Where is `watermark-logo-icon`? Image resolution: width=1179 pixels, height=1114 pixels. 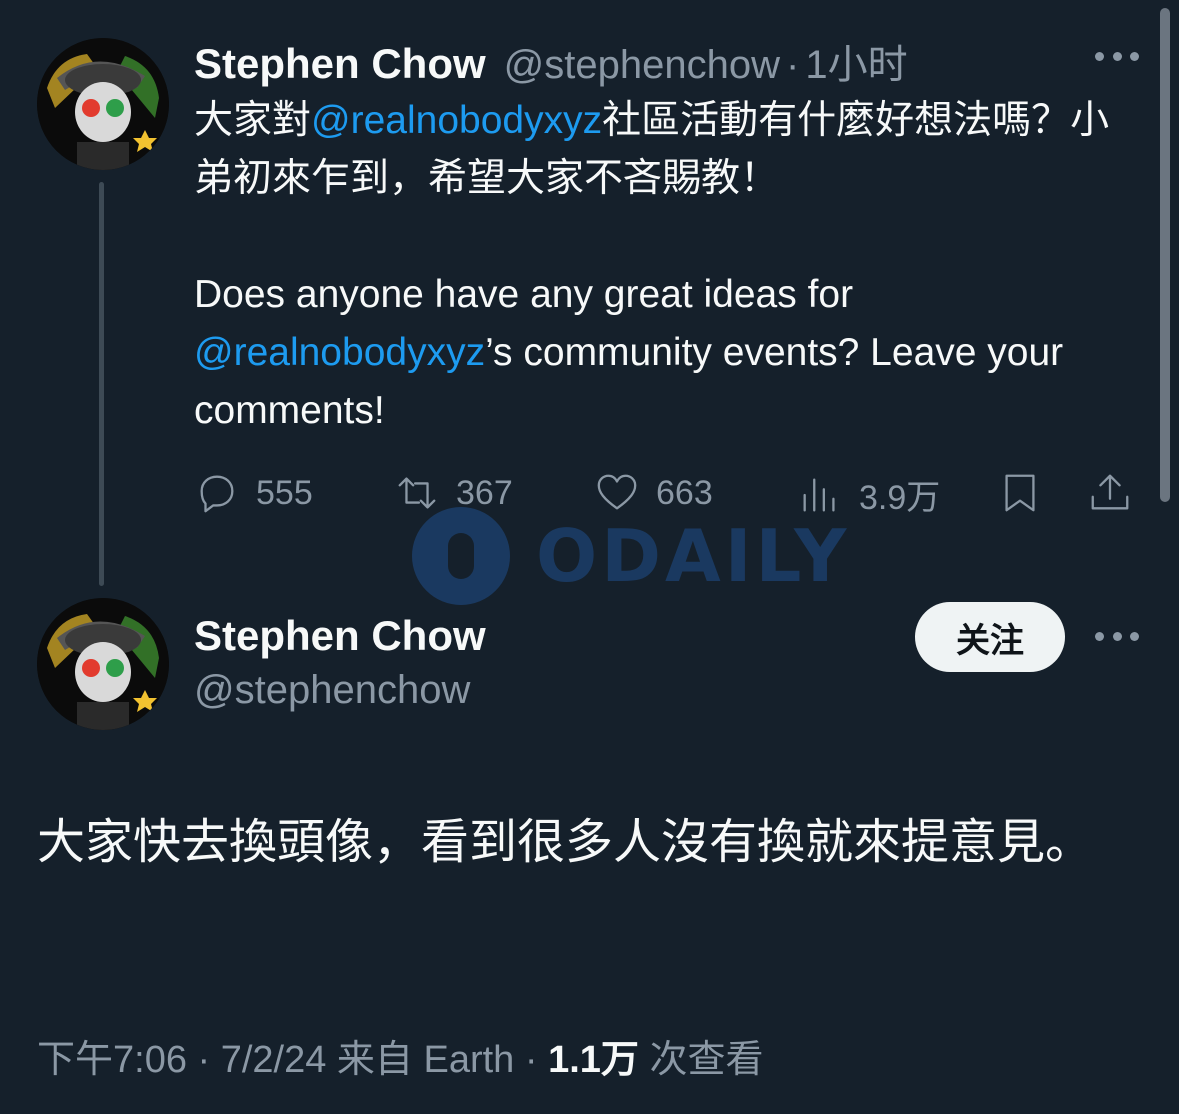
watermark-logo-icon is located at coordinates (461, 556).